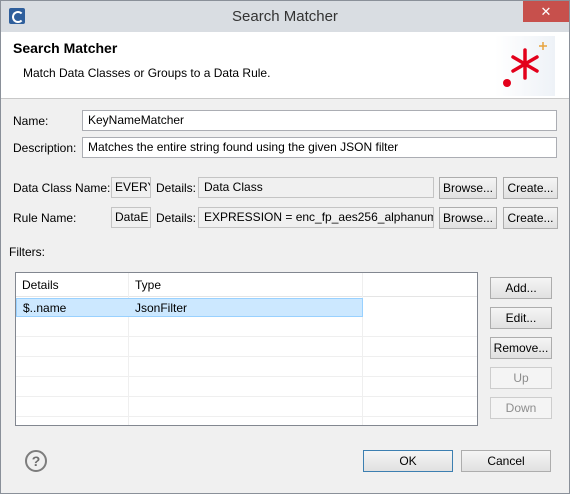 This screenshot has width=570, height=494. Describe the element at coordinates (316, 187) in the screenshot. I see `data-class-details-field: Data Class` at that location.